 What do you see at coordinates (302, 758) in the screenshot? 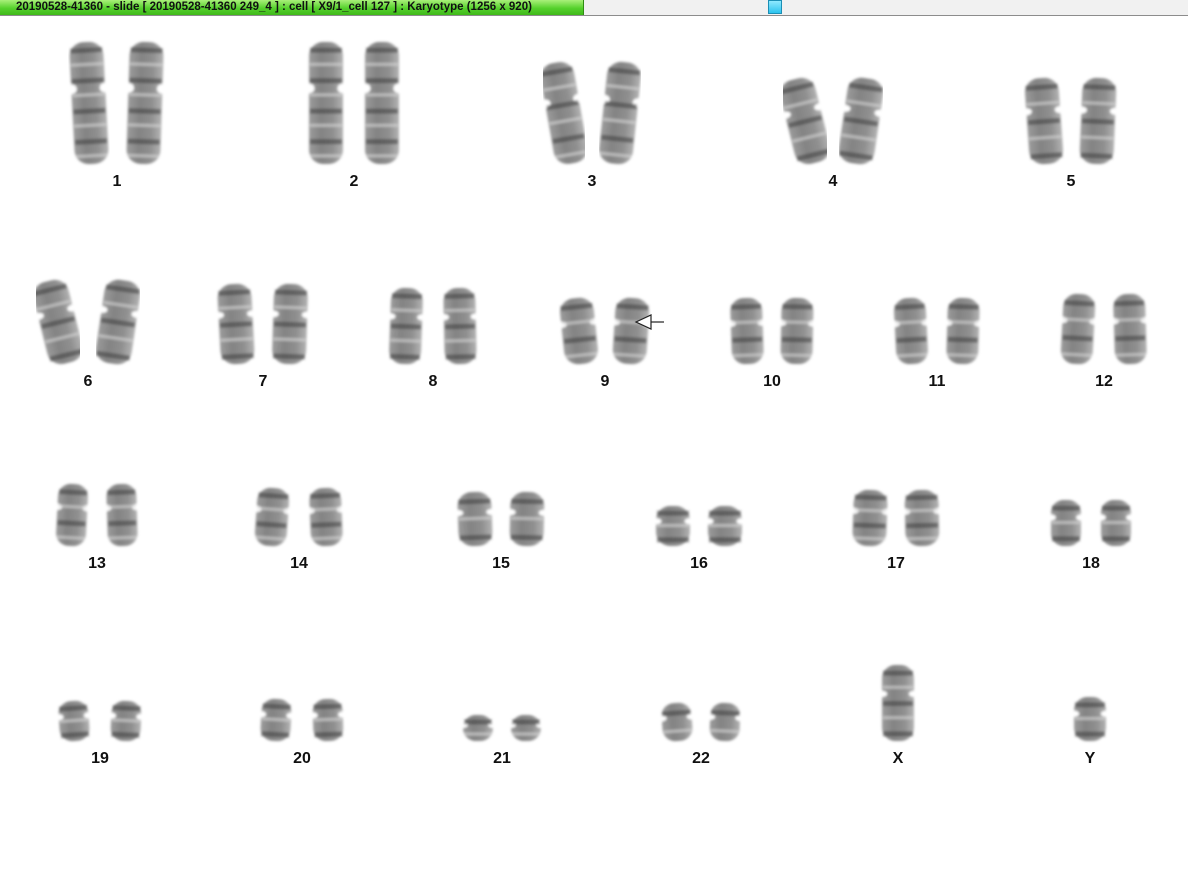
I see `chromosome-label-20: 20` at bounding box center [302, 758].